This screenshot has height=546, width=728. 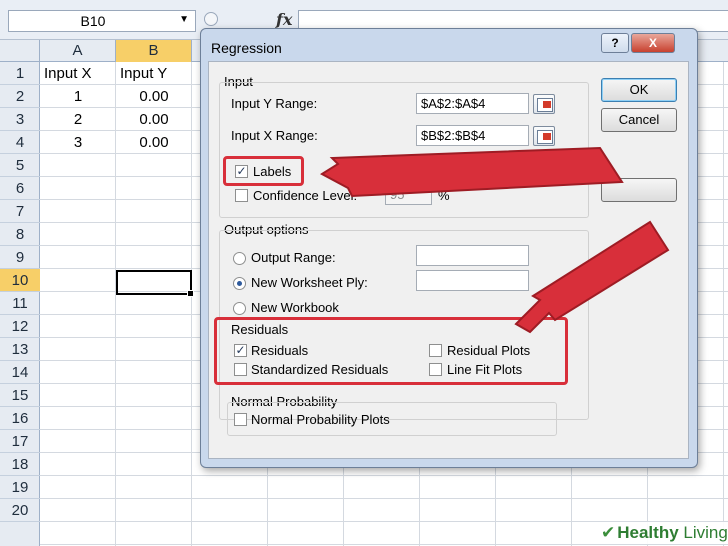 I want to click on new-workbook-label: New Workbook, so click(x=295, y=307).